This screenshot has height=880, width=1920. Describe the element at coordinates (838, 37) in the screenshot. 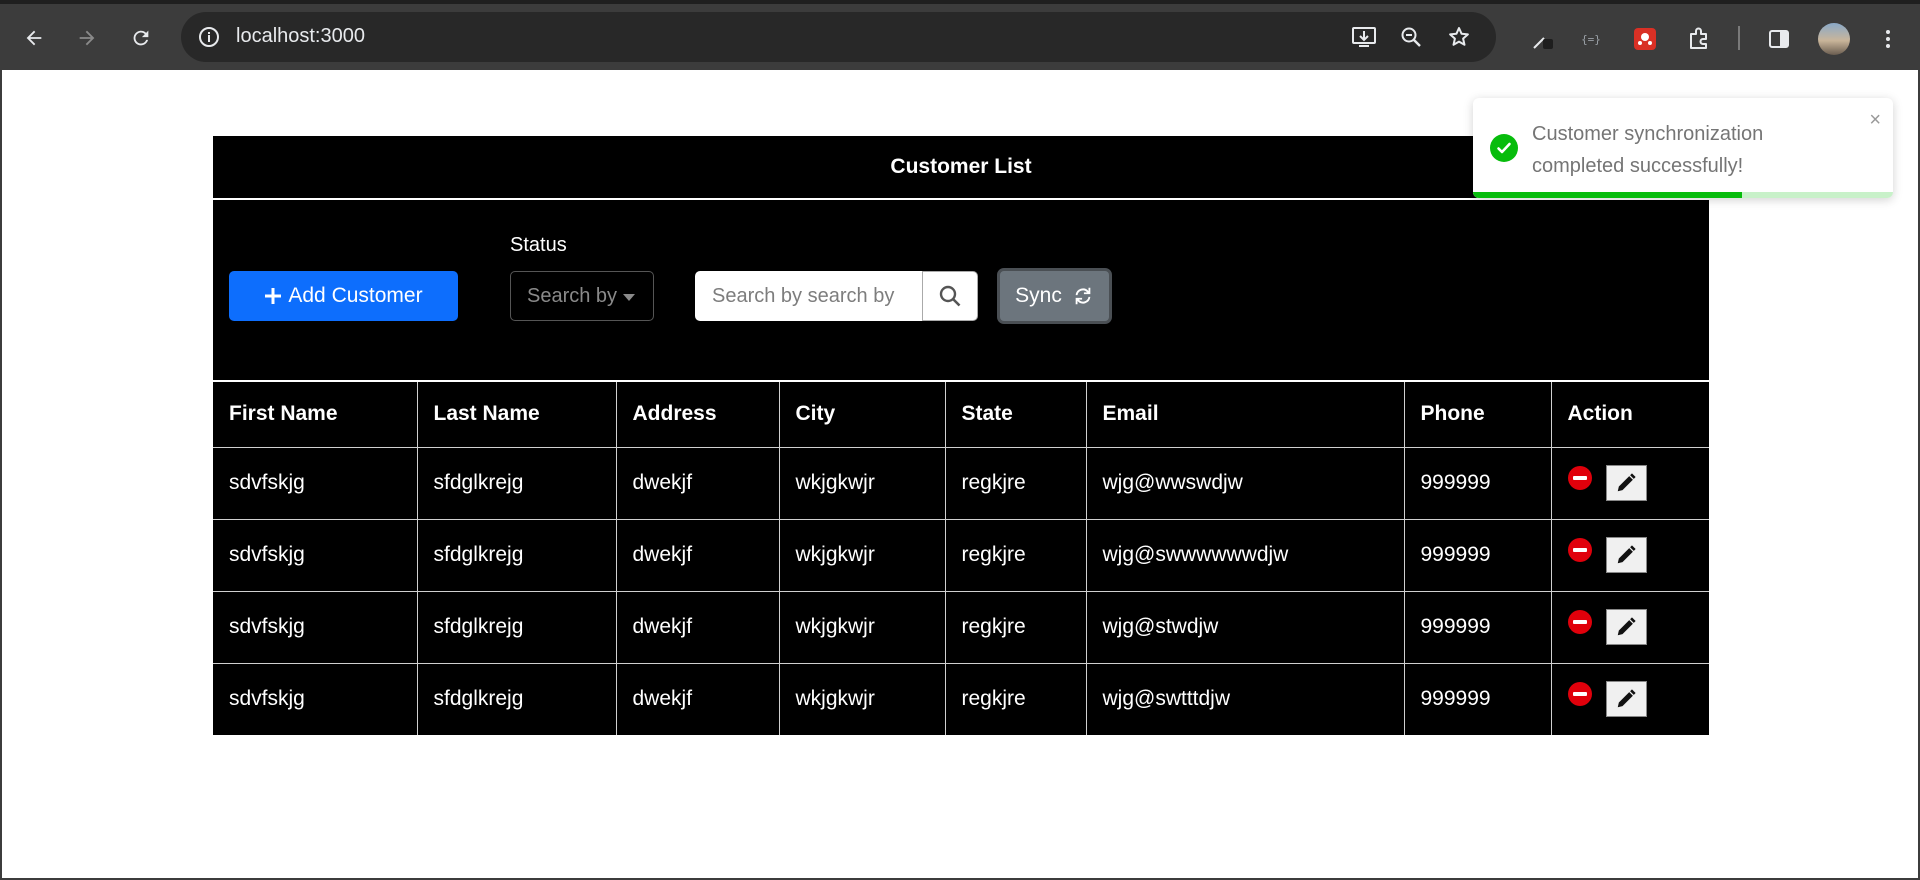

I see `address-bar: localhost:3000` at that location.